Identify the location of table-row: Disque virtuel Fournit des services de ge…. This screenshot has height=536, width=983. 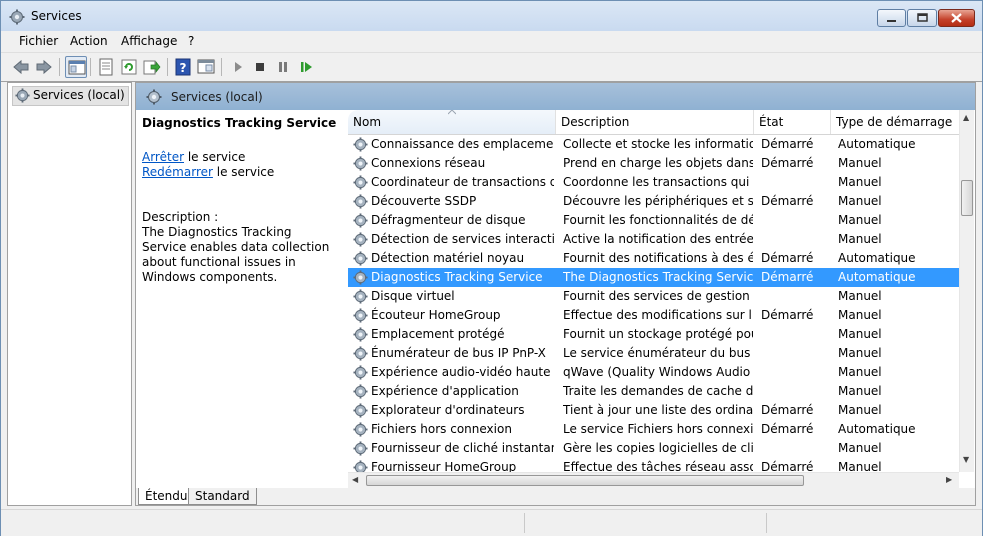
(653, 296).